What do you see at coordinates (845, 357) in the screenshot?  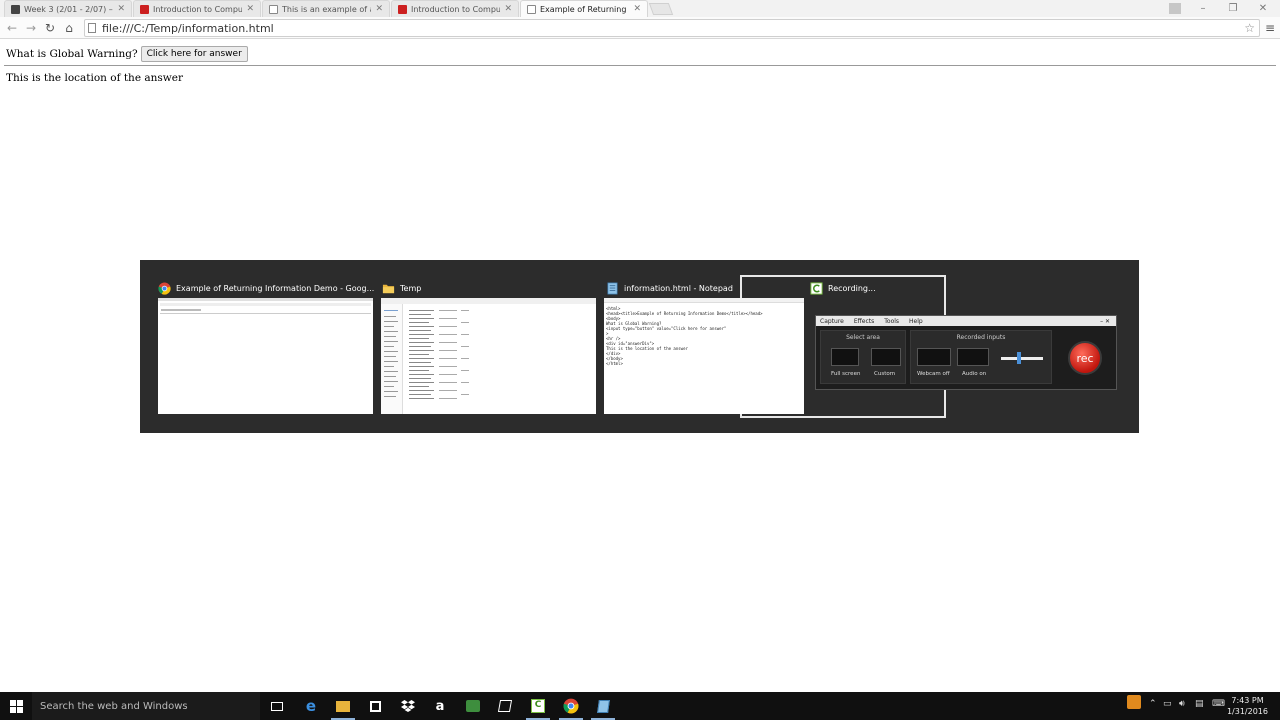 I see `full-screen-button` at bounding box center [845, 357].